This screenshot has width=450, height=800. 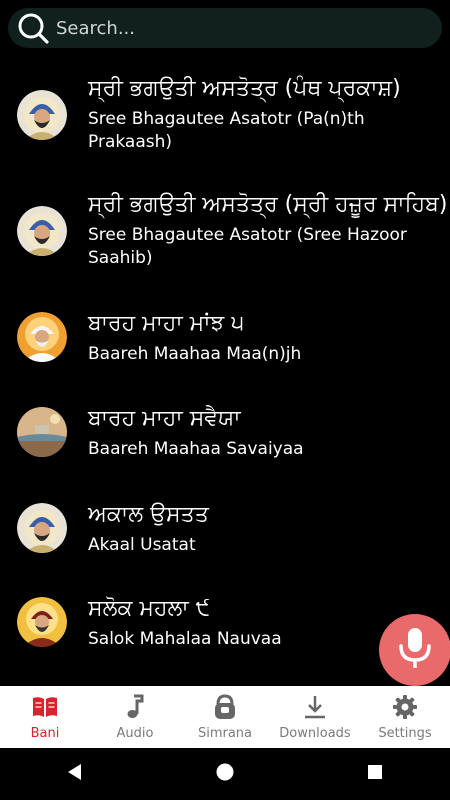 What do you see at coordinates (195, 354) in the screenshot?
I see `bani-title-transliteration: Baareh Maahaa Maa(n)jh` at bounding box center [195, 354].